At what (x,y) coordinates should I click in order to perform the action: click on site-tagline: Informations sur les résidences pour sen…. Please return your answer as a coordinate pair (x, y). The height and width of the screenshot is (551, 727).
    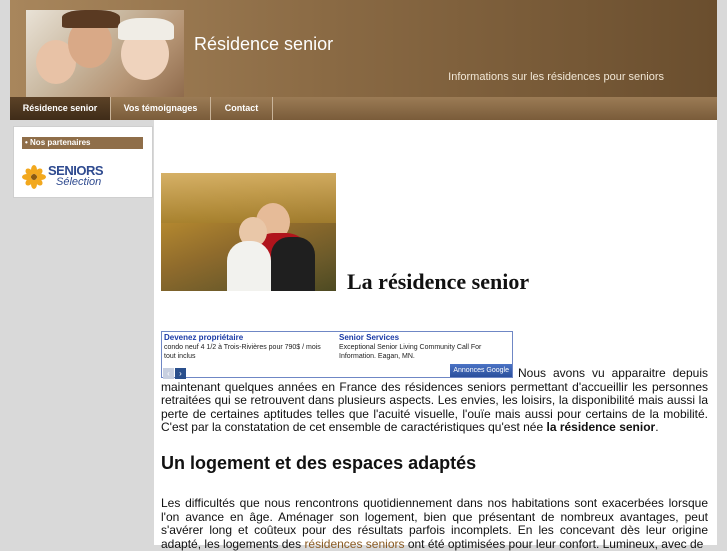
    Looking at the image, I should click on (556, 77).